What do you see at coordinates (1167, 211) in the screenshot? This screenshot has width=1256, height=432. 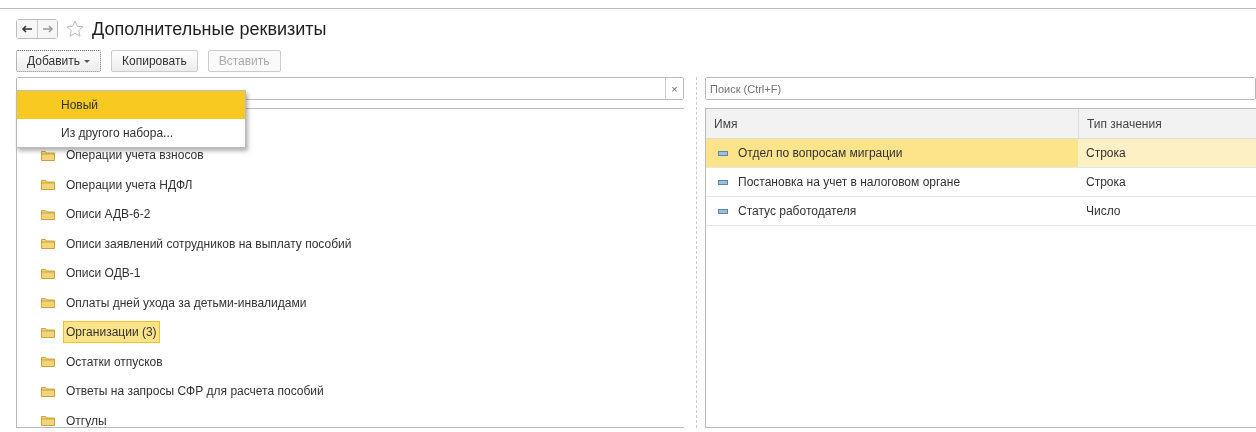 I see `table-cell: Число` at bounding box center [1167, 211].